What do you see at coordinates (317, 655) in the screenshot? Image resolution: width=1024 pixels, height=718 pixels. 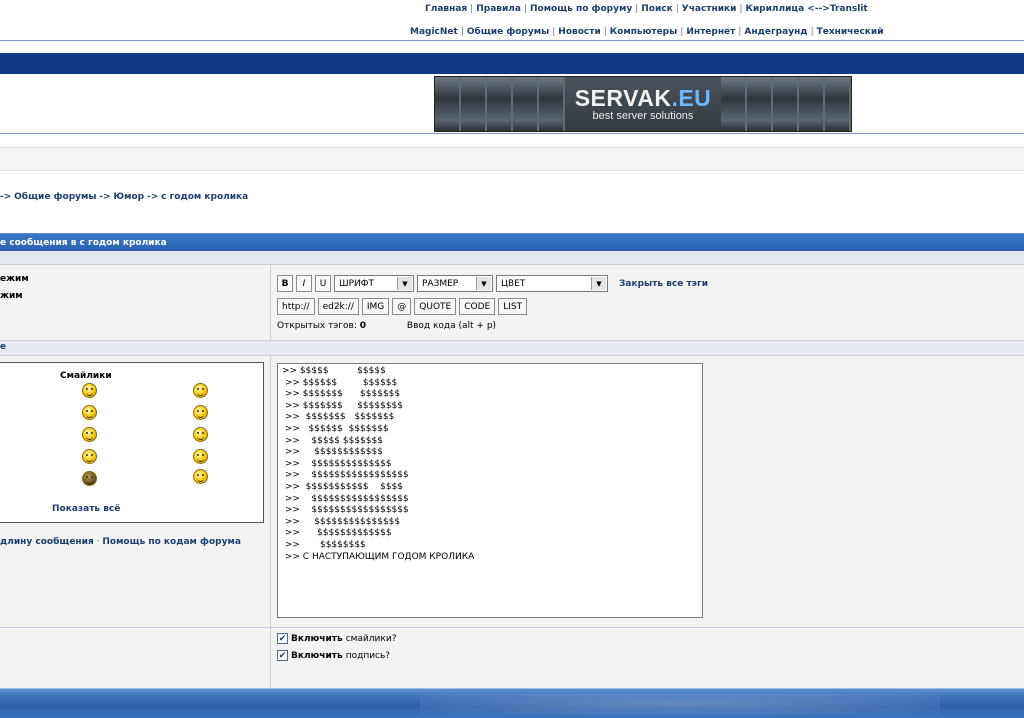 I see `enable-signature-bold: Включить` at bounding box center [317, 655].